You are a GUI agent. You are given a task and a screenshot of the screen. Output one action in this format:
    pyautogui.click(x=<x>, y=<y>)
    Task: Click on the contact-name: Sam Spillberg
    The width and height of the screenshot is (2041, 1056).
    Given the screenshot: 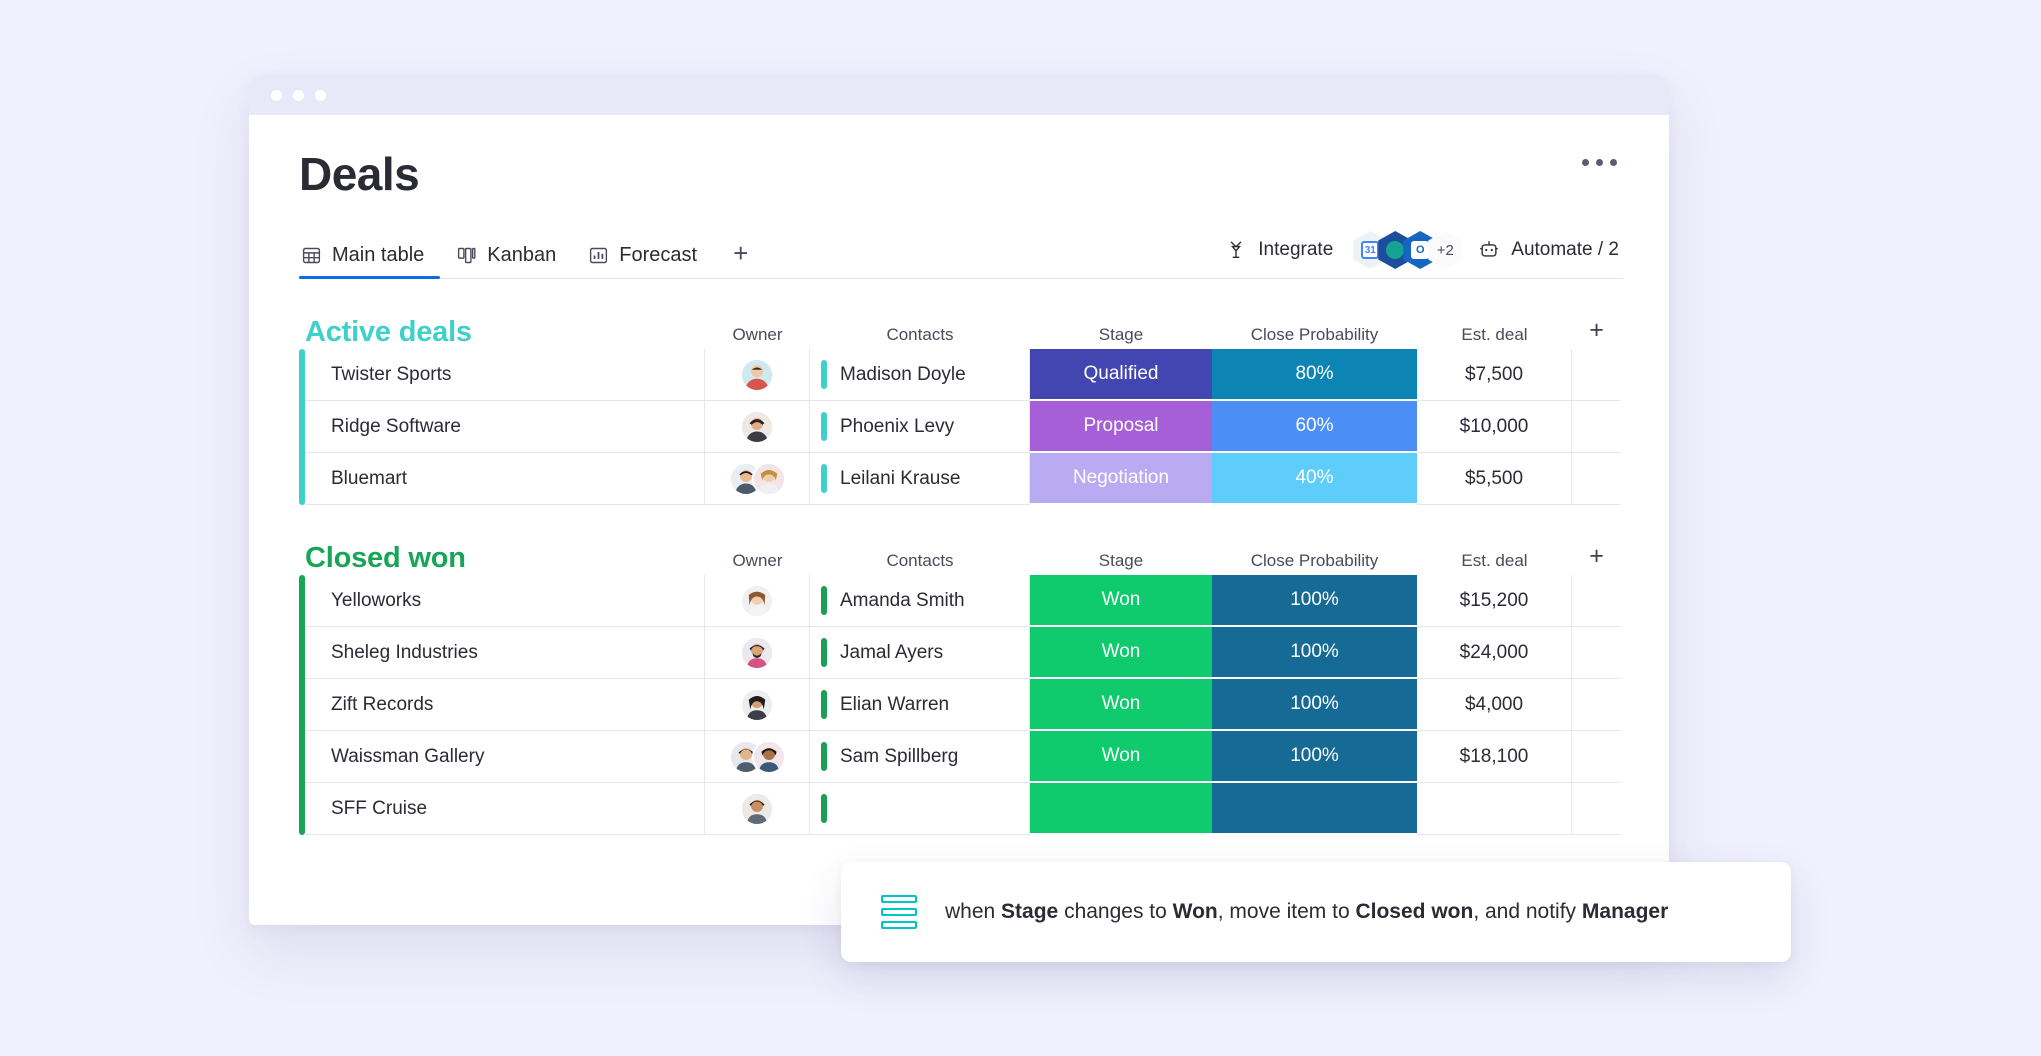 What is the action you would take?
    pyautogui.click(x=899, y=756)
    